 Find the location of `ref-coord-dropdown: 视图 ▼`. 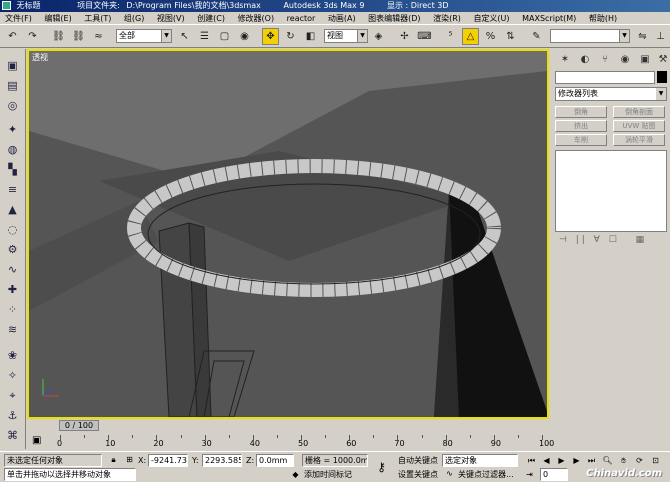

ref-coord-dropdown: 视图 ▼ is located at coordinates (346, 36).